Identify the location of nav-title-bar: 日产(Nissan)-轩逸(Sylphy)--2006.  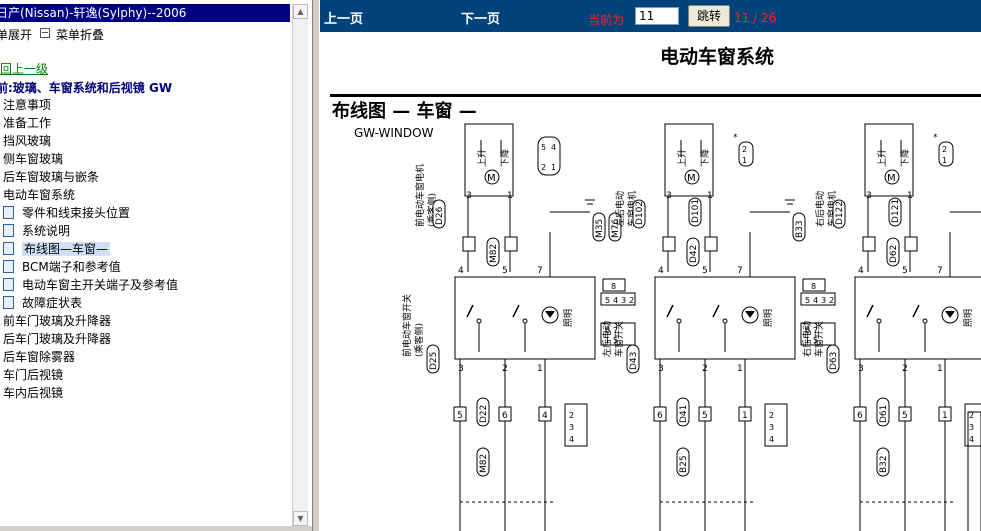
(145, 13).